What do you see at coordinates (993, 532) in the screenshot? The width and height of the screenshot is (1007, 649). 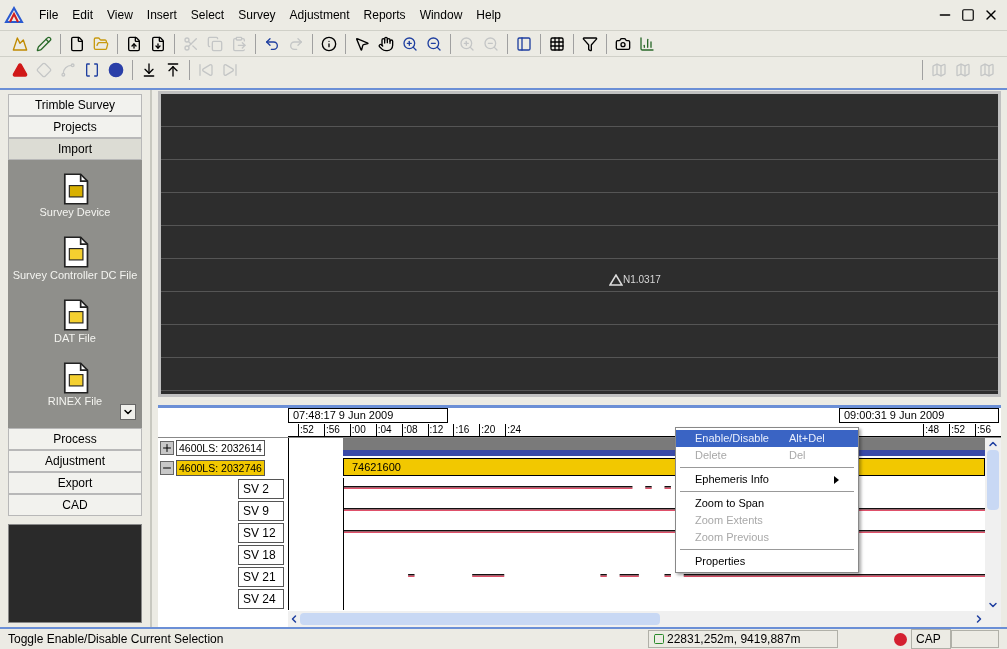 I see `vertical-scrollbar` at bounding box center [993, 532].